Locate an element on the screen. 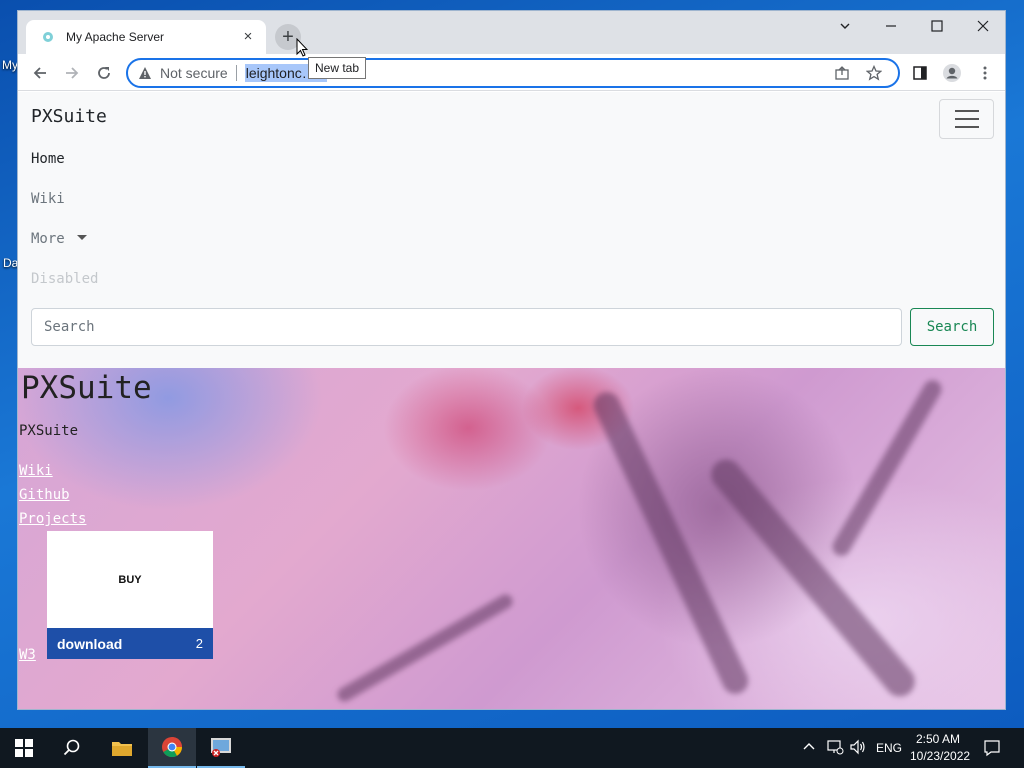  file-explorer-button is located at coordinates (122, 748).